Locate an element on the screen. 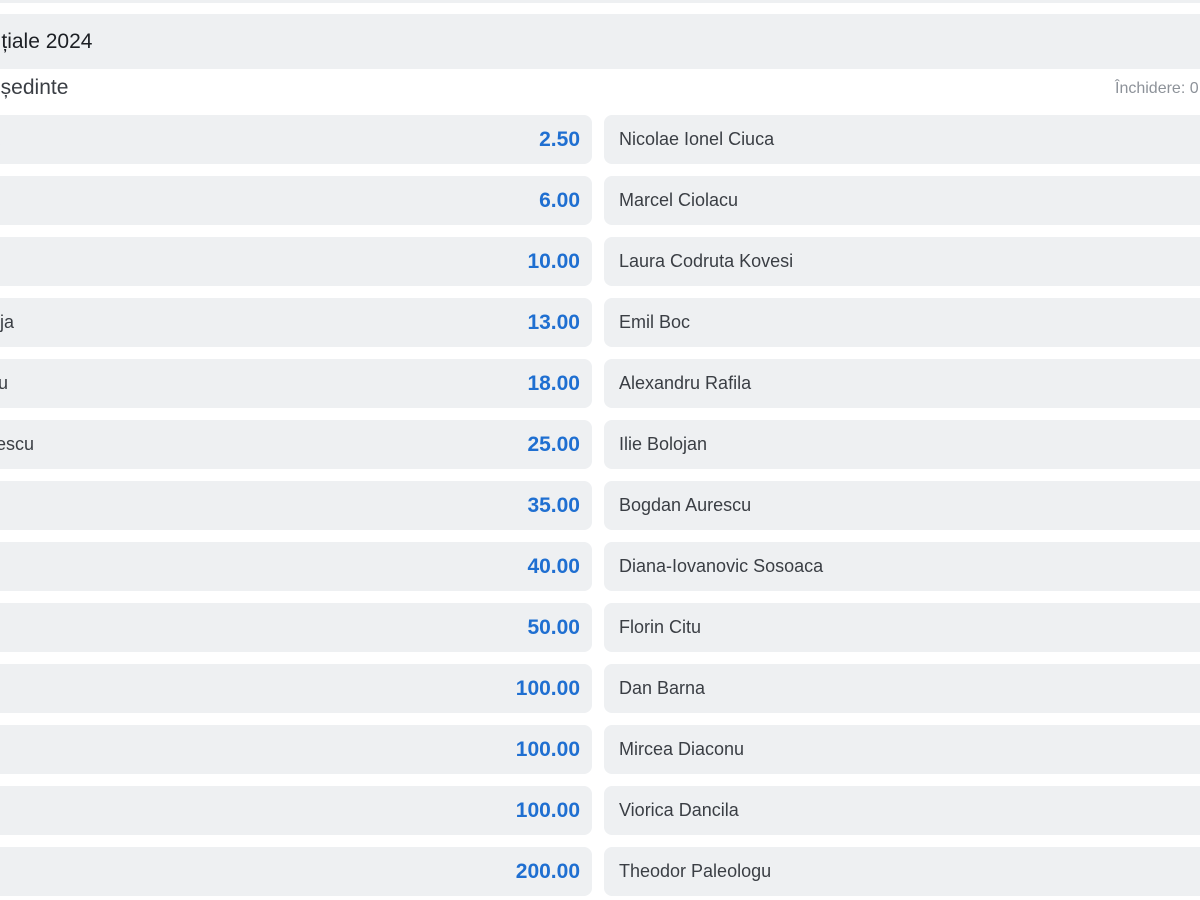  selection-row: on6.00 Marcel Ciolacu is located at coordinates (600, 200).